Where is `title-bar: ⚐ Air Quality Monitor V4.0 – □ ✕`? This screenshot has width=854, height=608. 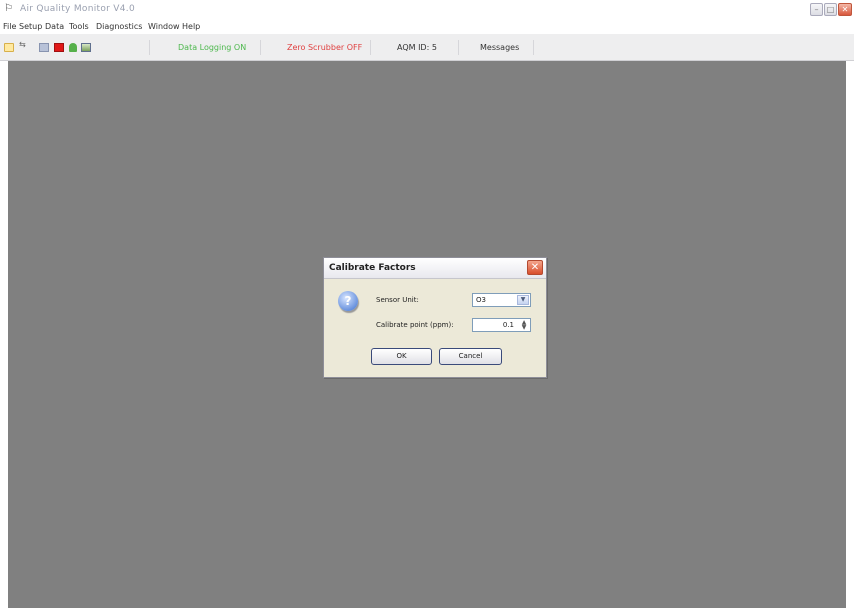 title-bar: ⚐ Air Quality Monitor V4.0 – □ ✕ is located at coordinates (427, 10).